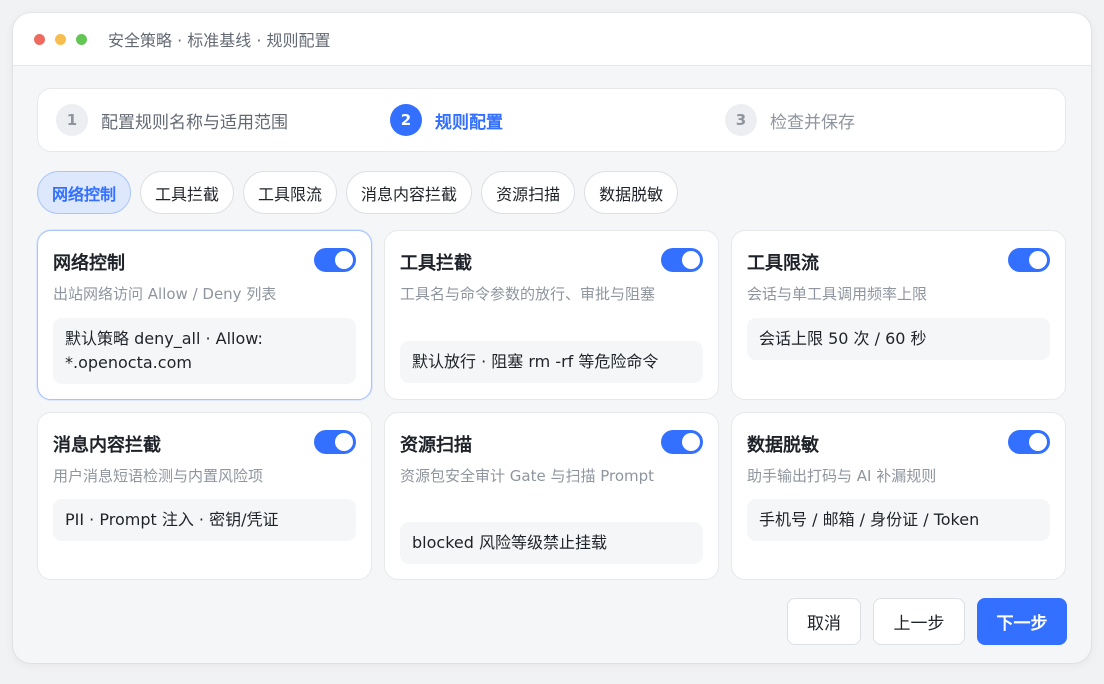 The width and height of the screenshot is (1104, 684). Describe the element at coordinates (469, 122) in the screenshot. I see `step-label: 规则配置` at that location.